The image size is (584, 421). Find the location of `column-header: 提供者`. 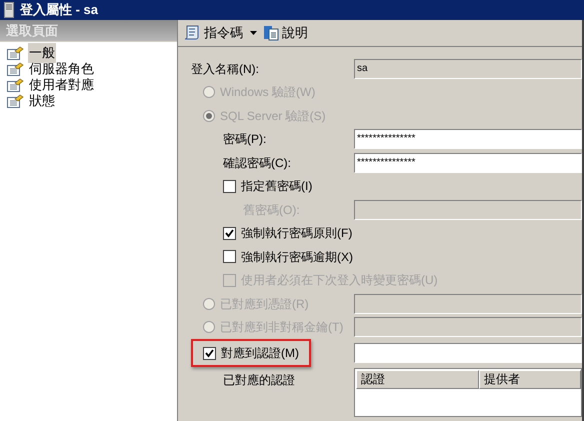

column-header: 提供者 is located at coordinates (530, 379).